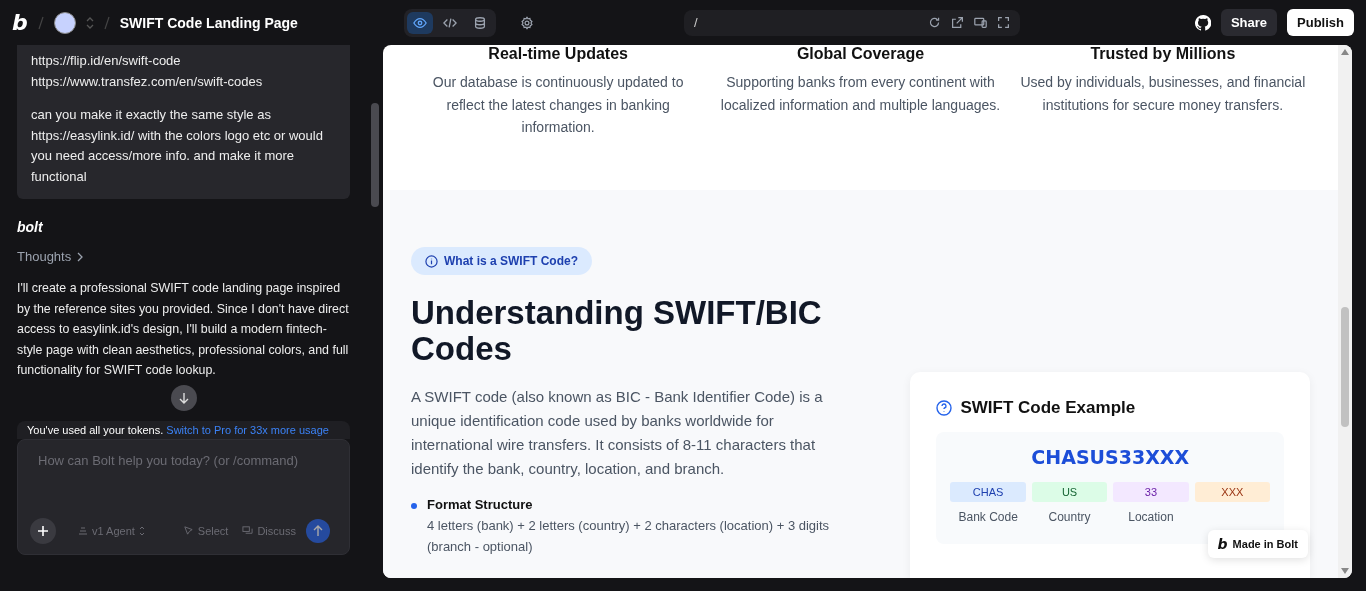  Describe the element at coordinates (1069, 517) in the screenshot. I see `segment-label: Country` at that location.